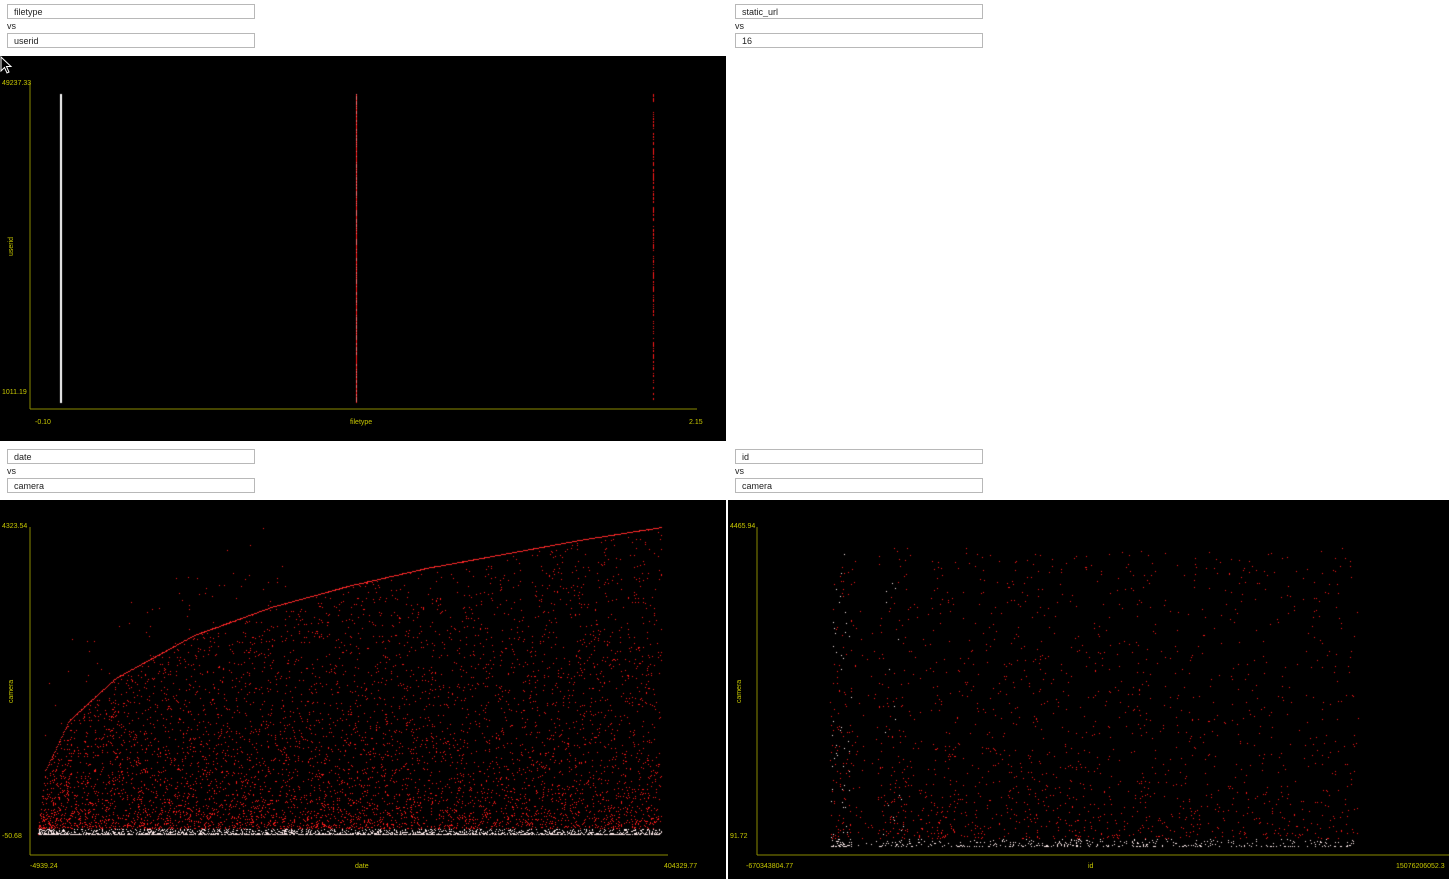 This screenshot has width=1449, height=879. Describe the element at coordinates (1420, 866) in the screenshot. I see `x-max-label: 15076206052.3` at that location.